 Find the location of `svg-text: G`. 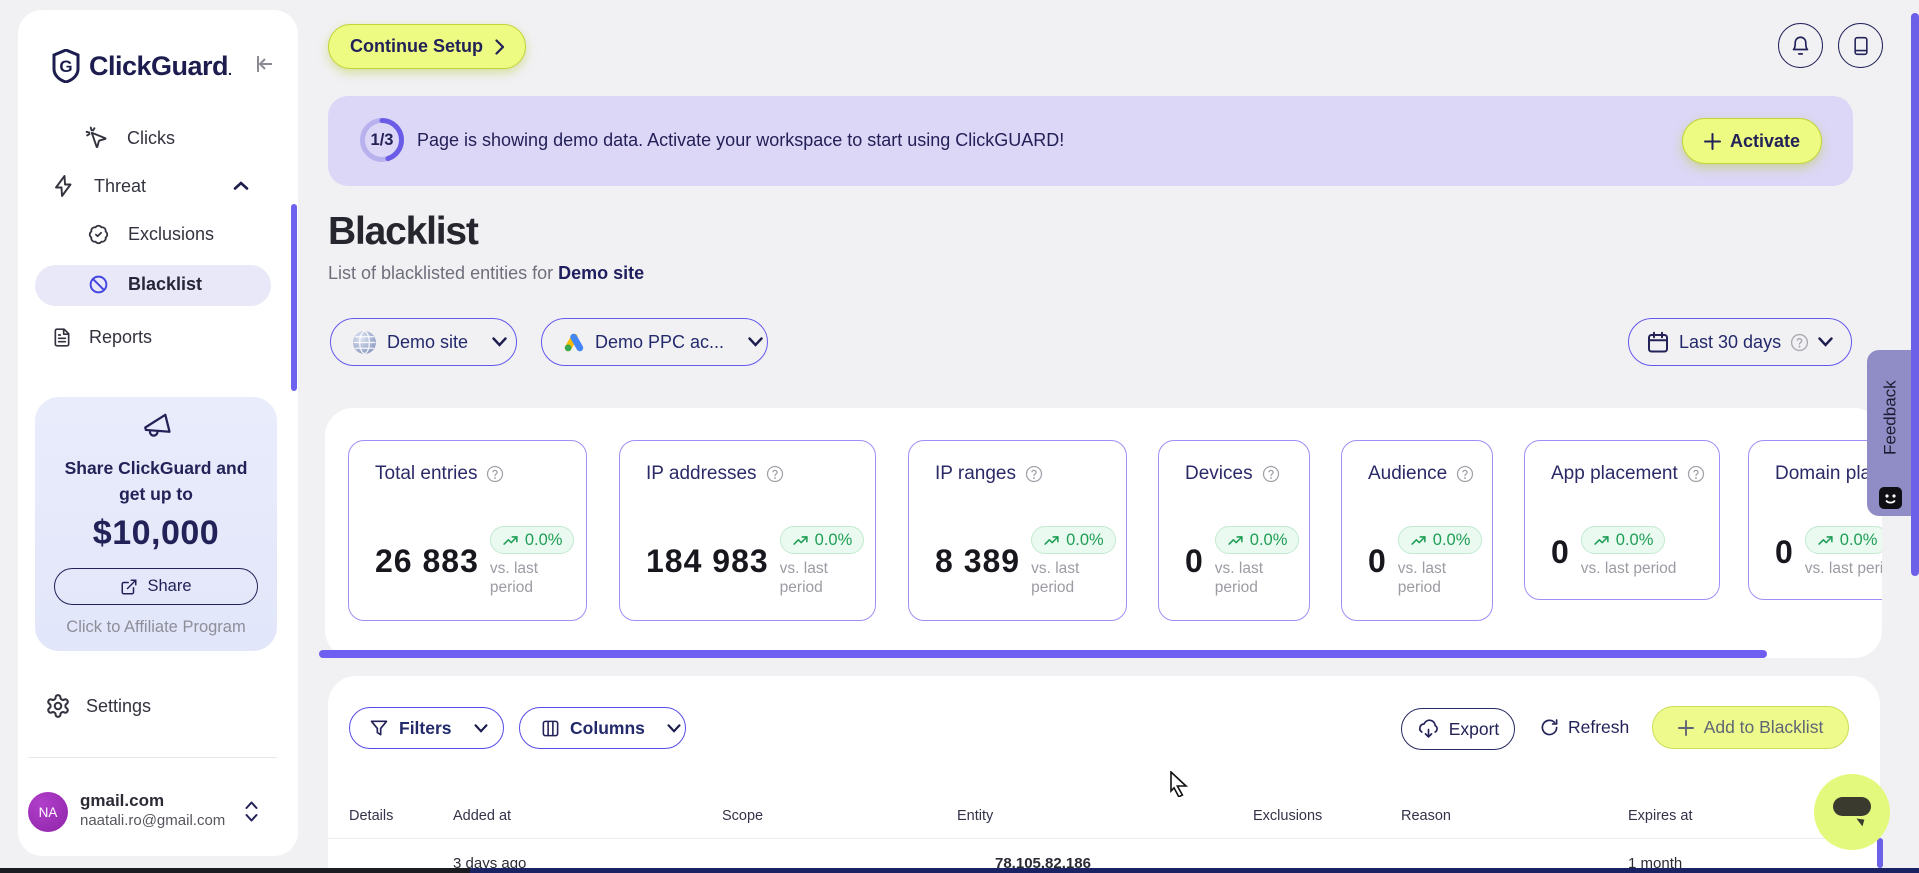

svg-text: G is located at coordinates (65, 66).